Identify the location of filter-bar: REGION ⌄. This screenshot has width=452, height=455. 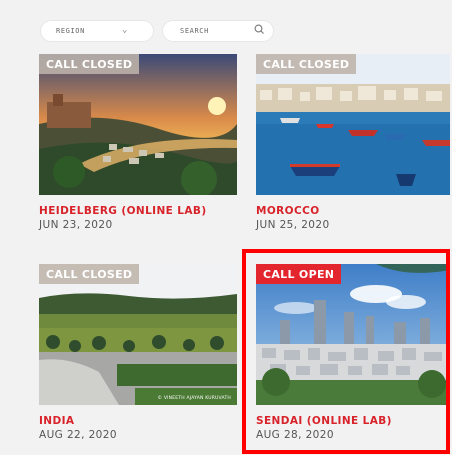
(238, 32).